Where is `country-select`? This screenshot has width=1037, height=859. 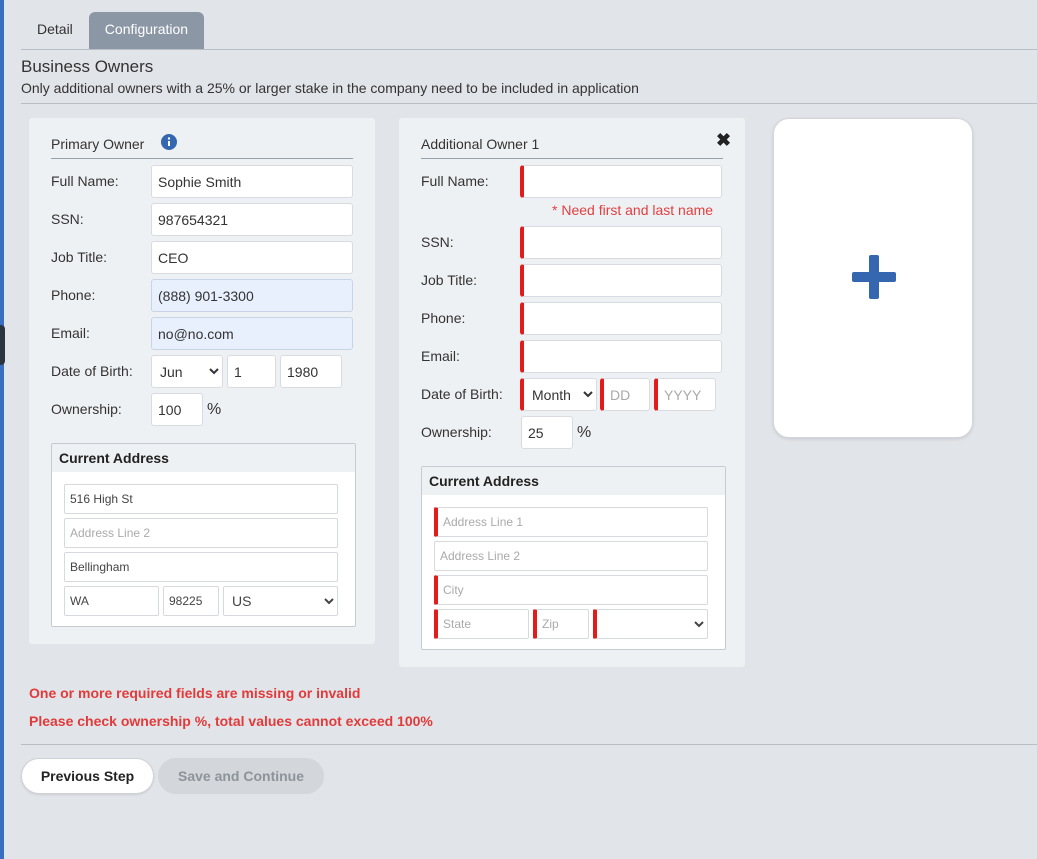 country-select is located at coordinates (650, 624).